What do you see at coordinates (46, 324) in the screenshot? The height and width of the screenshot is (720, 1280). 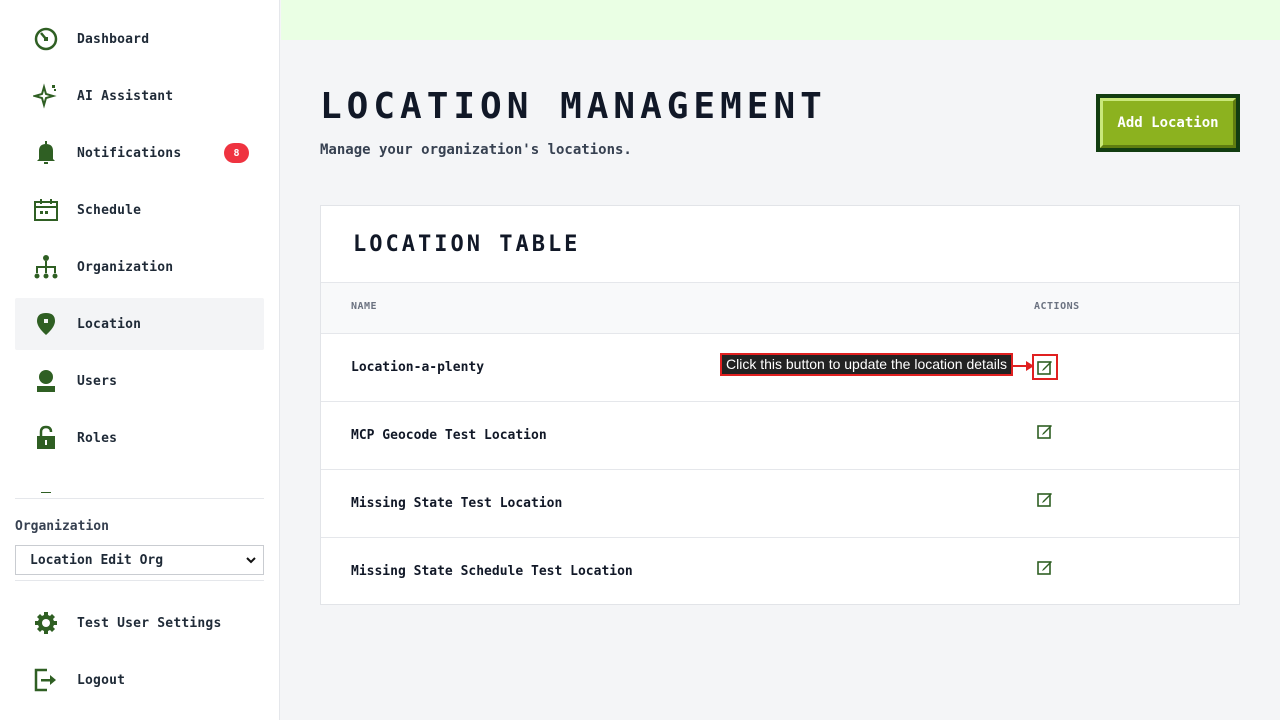 I see `location-pin-icon` at bounding box center [46, 324].